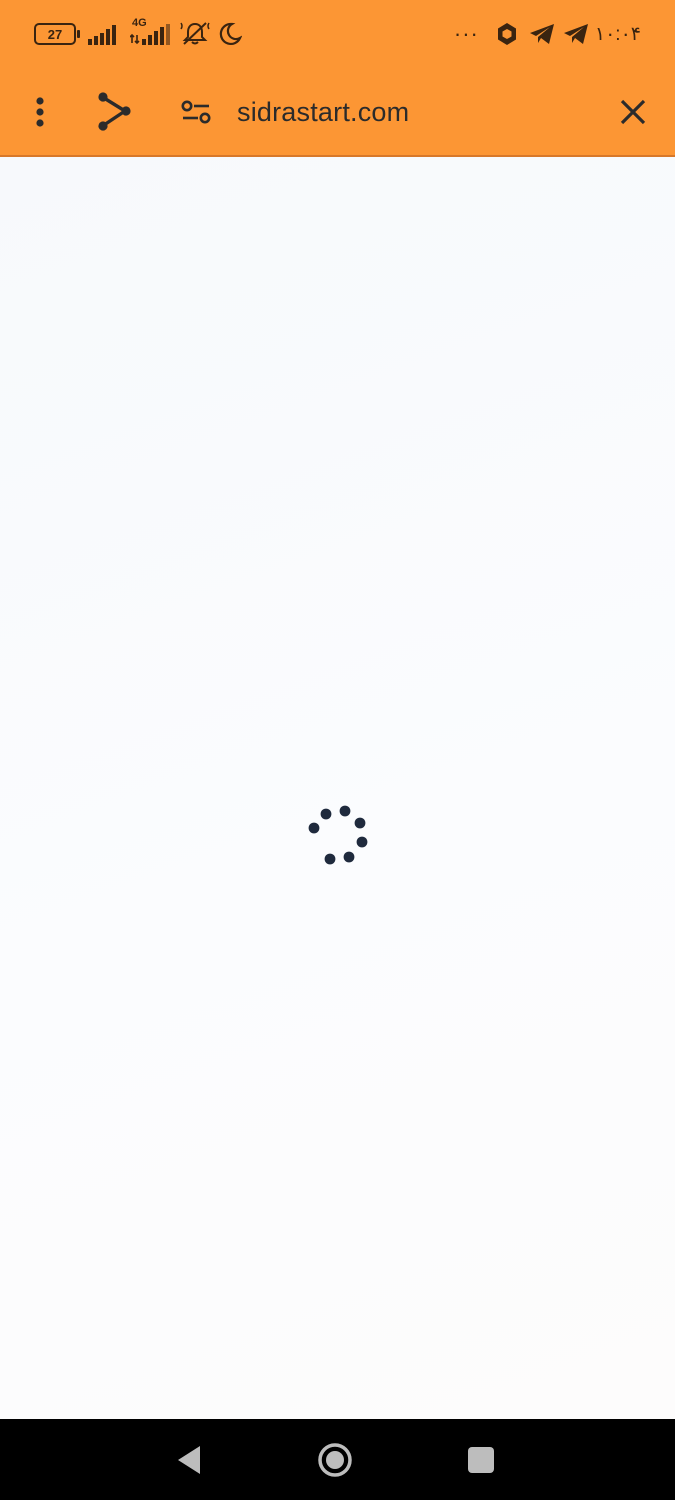 This screenshot has width=675, height=1500. Describe the element at coordinates (139, 23) in the screenshot. I see `network-label: 4G` at that location.